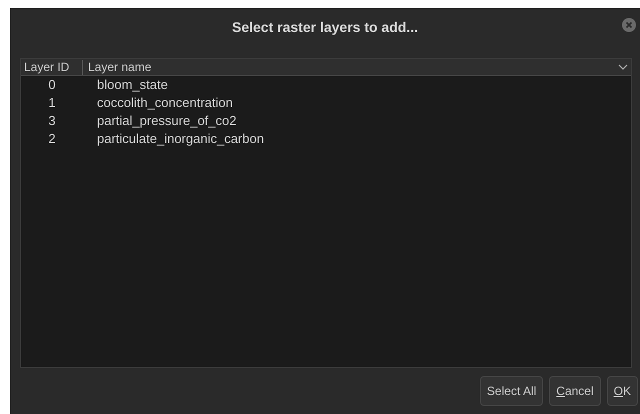 The image size is (640, 414). Describe the element at coordinates (512, 391) in the screenshot. I see `dialog-button: Select All` at that location.